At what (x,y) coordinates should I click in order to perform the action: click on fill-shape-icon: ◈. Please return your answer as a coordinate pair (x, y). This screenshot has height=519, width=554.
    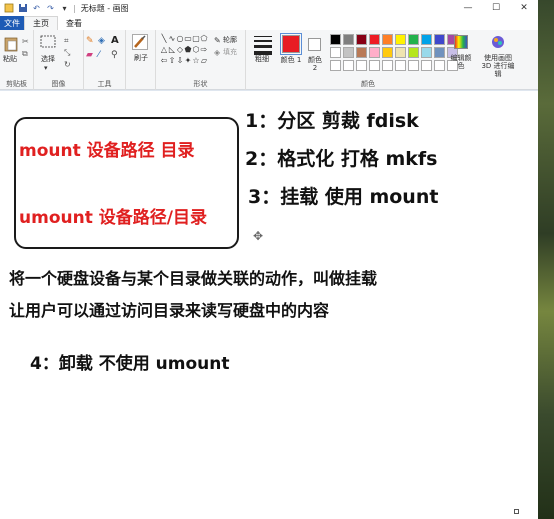
    Looking at the image, I should click on (217, 52).